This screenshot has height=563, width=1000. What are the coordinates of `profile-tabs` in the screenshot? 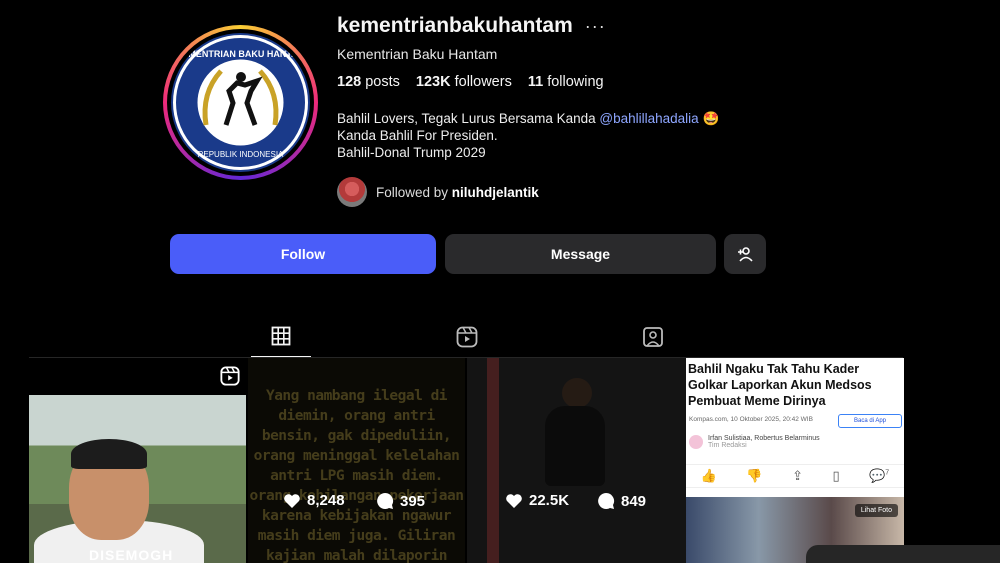 It's located at (466, 337).